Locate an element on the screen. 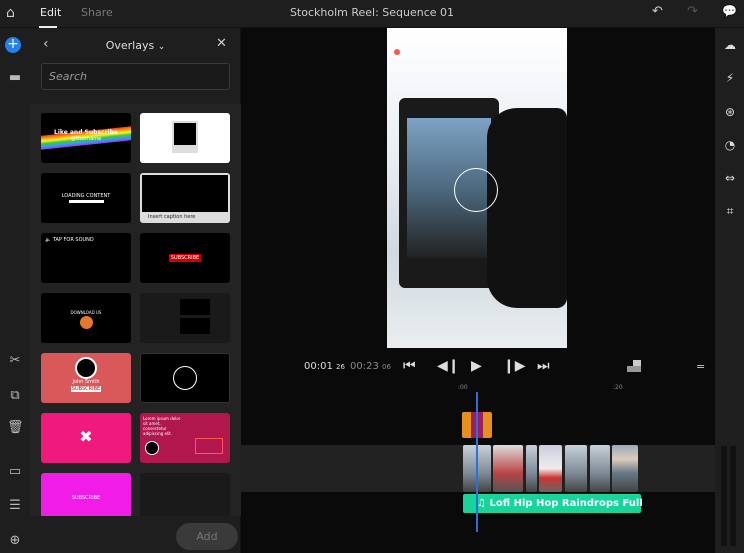 The height and width of the screenshot is (553, 744). step-back-icon: ◀❙ is located at coordinates (448, 366).